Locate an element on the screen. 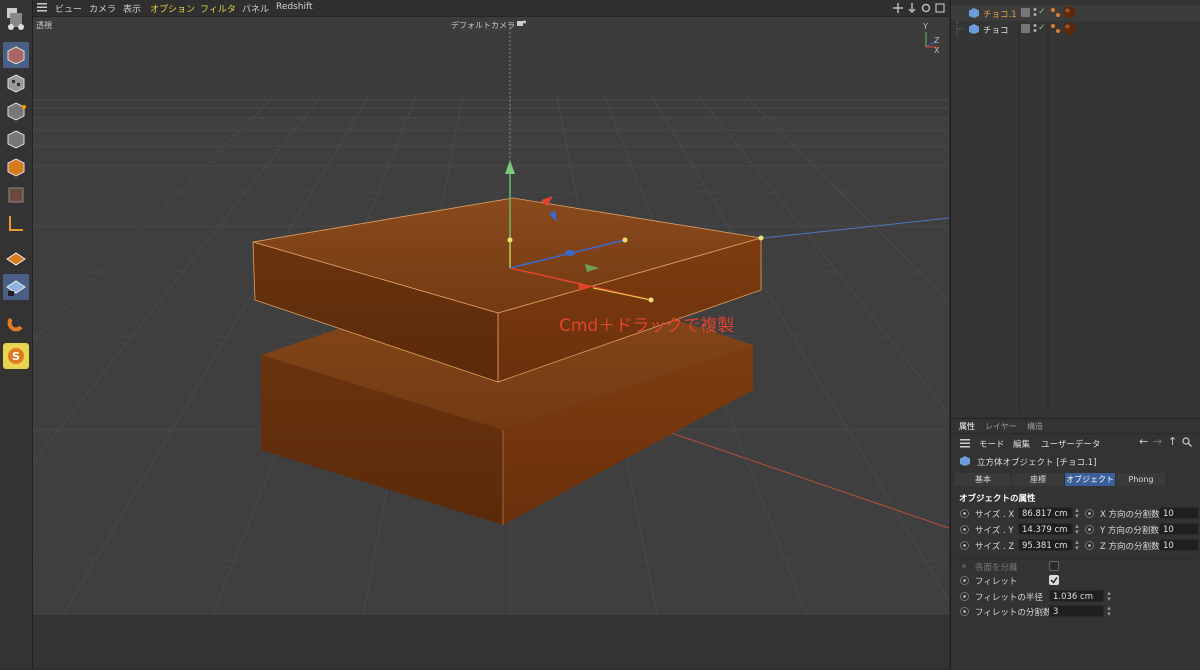 The image size is (1200, 670). magnet-snap-icon is located at coordinates (16, 323).